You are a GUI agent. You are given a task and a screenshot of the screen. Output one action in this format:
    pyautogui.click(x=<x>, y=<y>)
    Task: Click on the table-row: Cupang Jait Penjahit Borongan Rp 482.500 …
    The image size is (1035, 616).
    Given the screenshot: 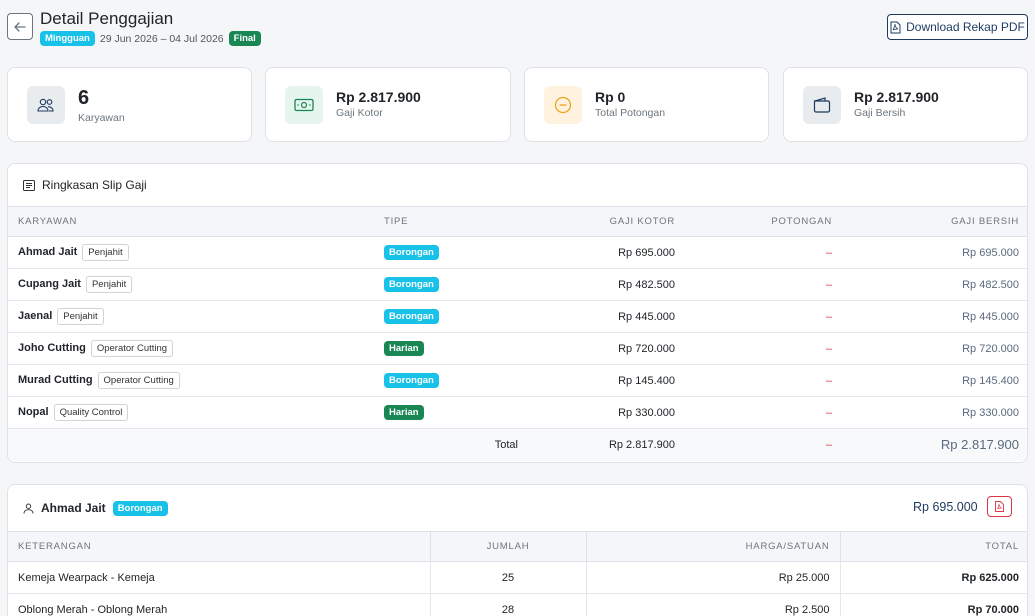 What is the action you would take?
    pyautogui.click(x=517, y=284)
    